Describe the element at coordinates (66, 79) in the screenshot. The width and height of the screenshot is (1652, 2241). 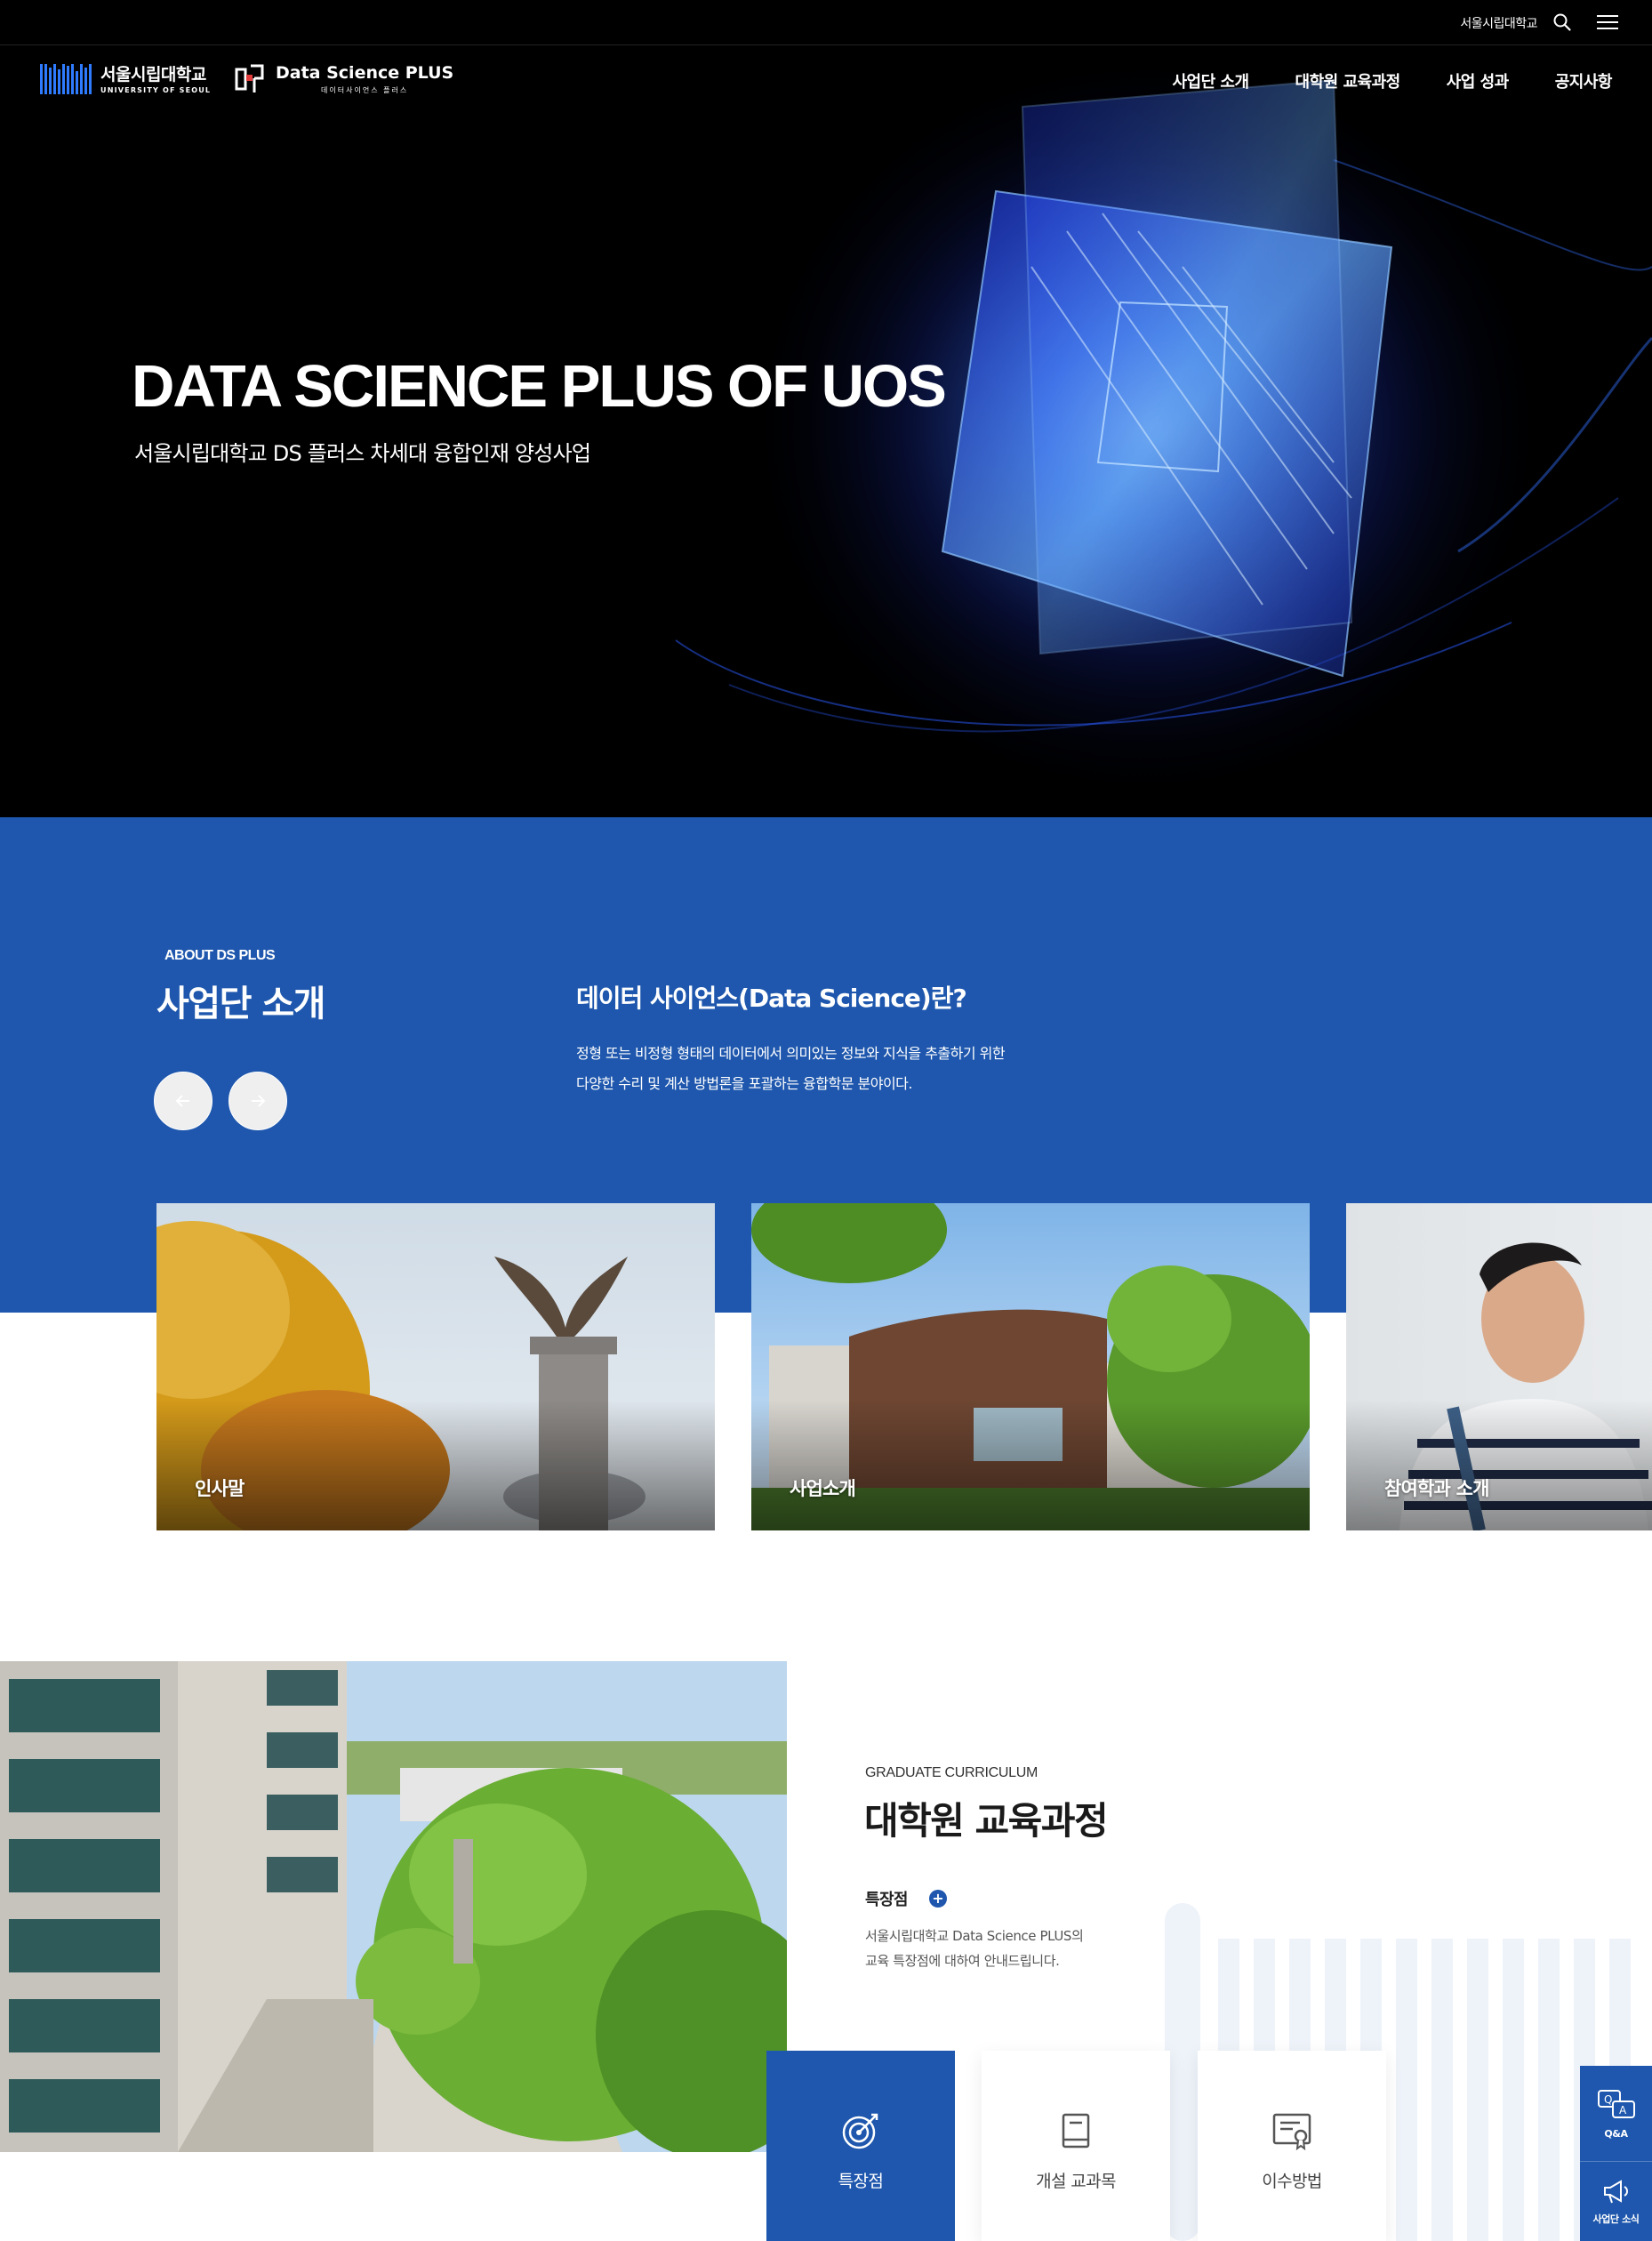
I see `uos-logo-mark-icon` at that location.